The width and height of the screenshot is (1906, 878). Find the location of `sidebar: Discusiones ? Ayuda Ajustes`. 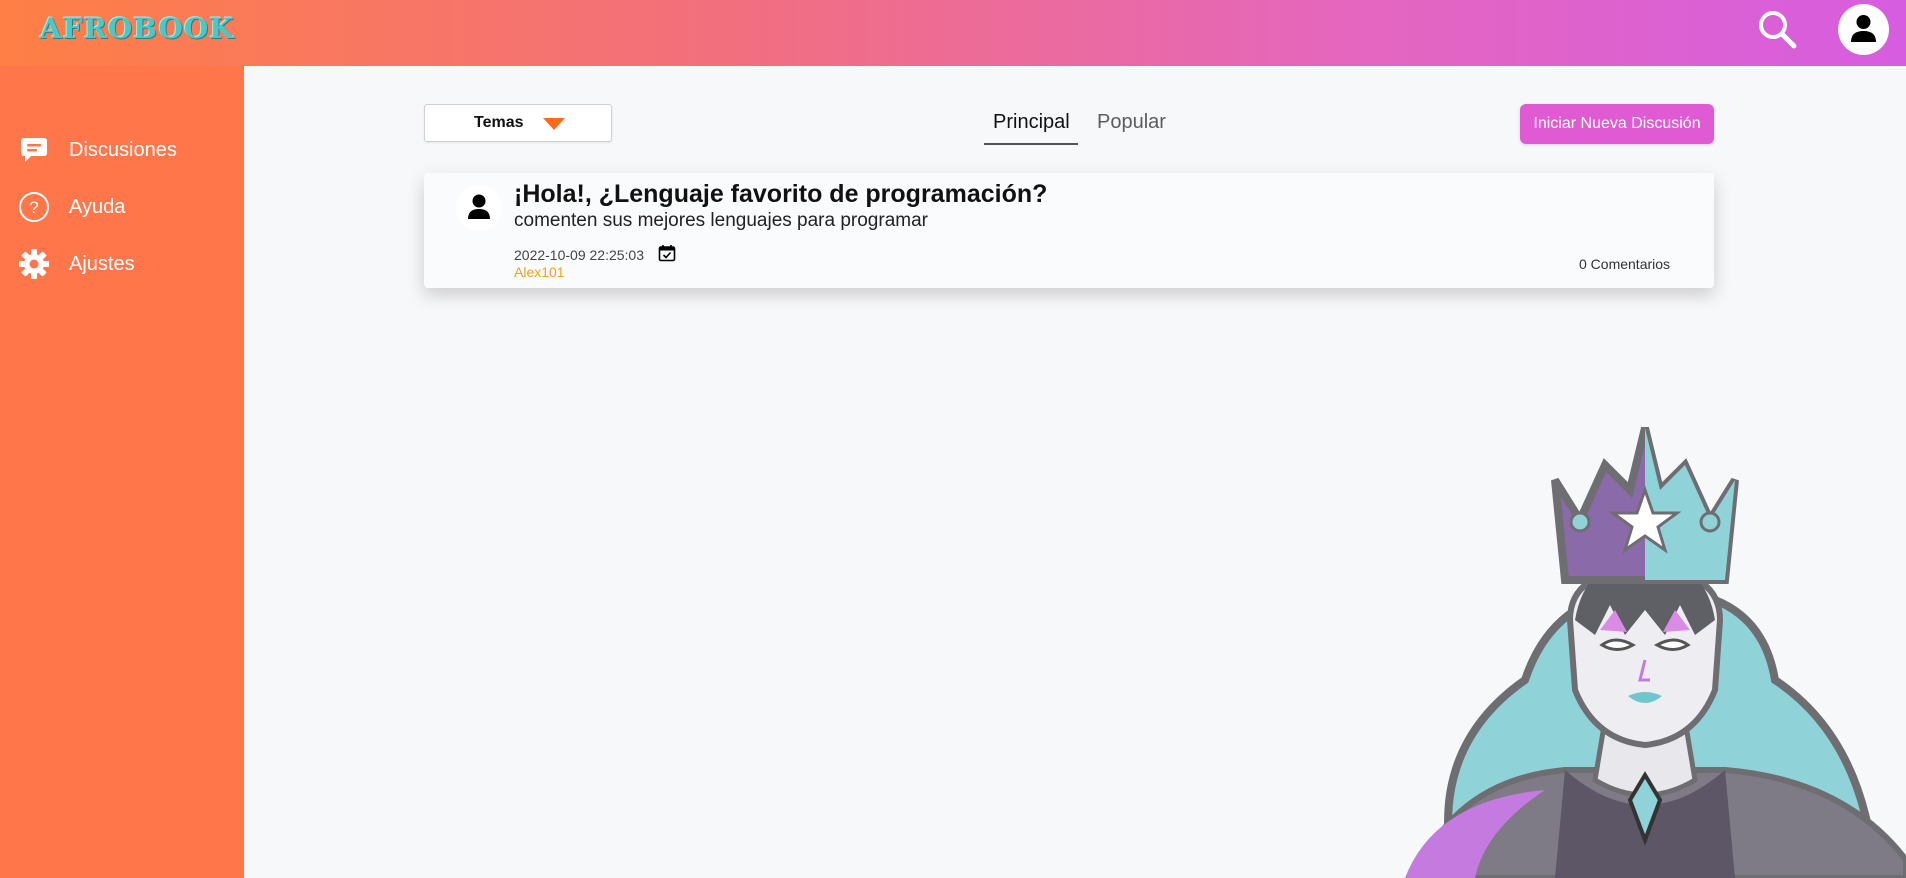

sidebar: Discusiones ? Ayuda Ajustes is located at coordinates (122, 472).